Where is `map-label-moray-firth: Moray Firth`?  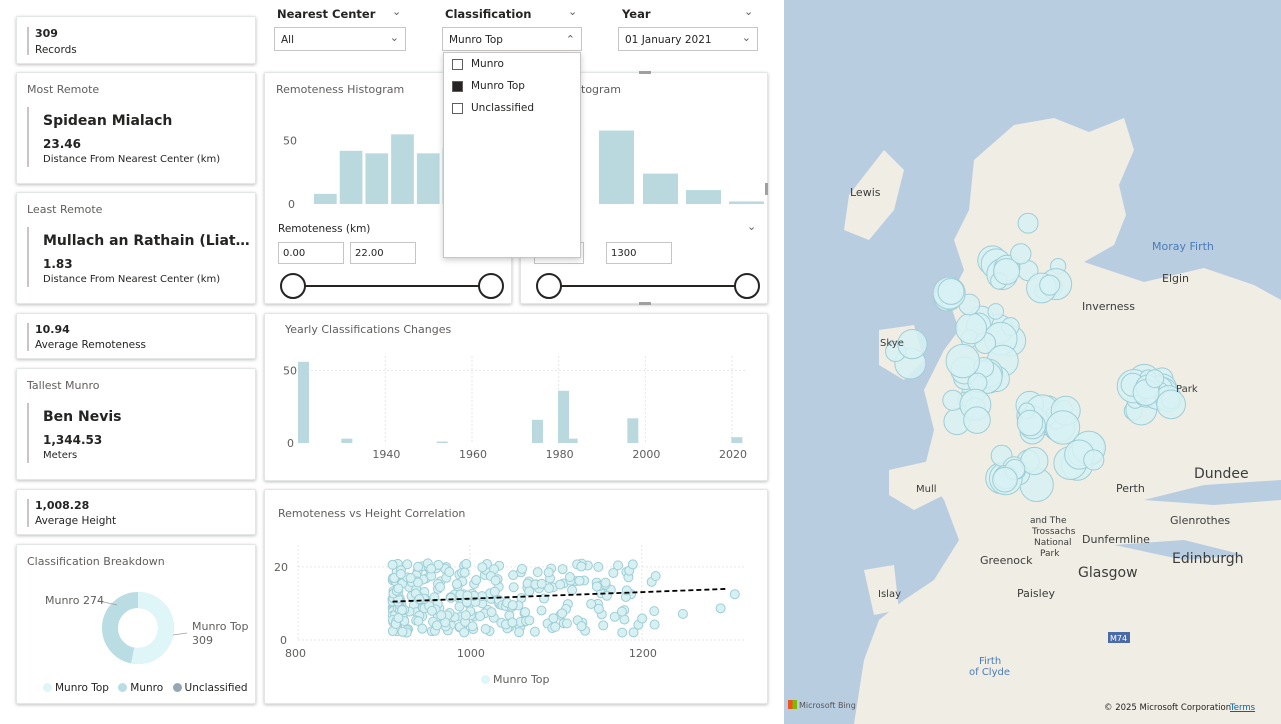
map-label-moray-firth: Moray Firth is located at coordinates (1183, 246).